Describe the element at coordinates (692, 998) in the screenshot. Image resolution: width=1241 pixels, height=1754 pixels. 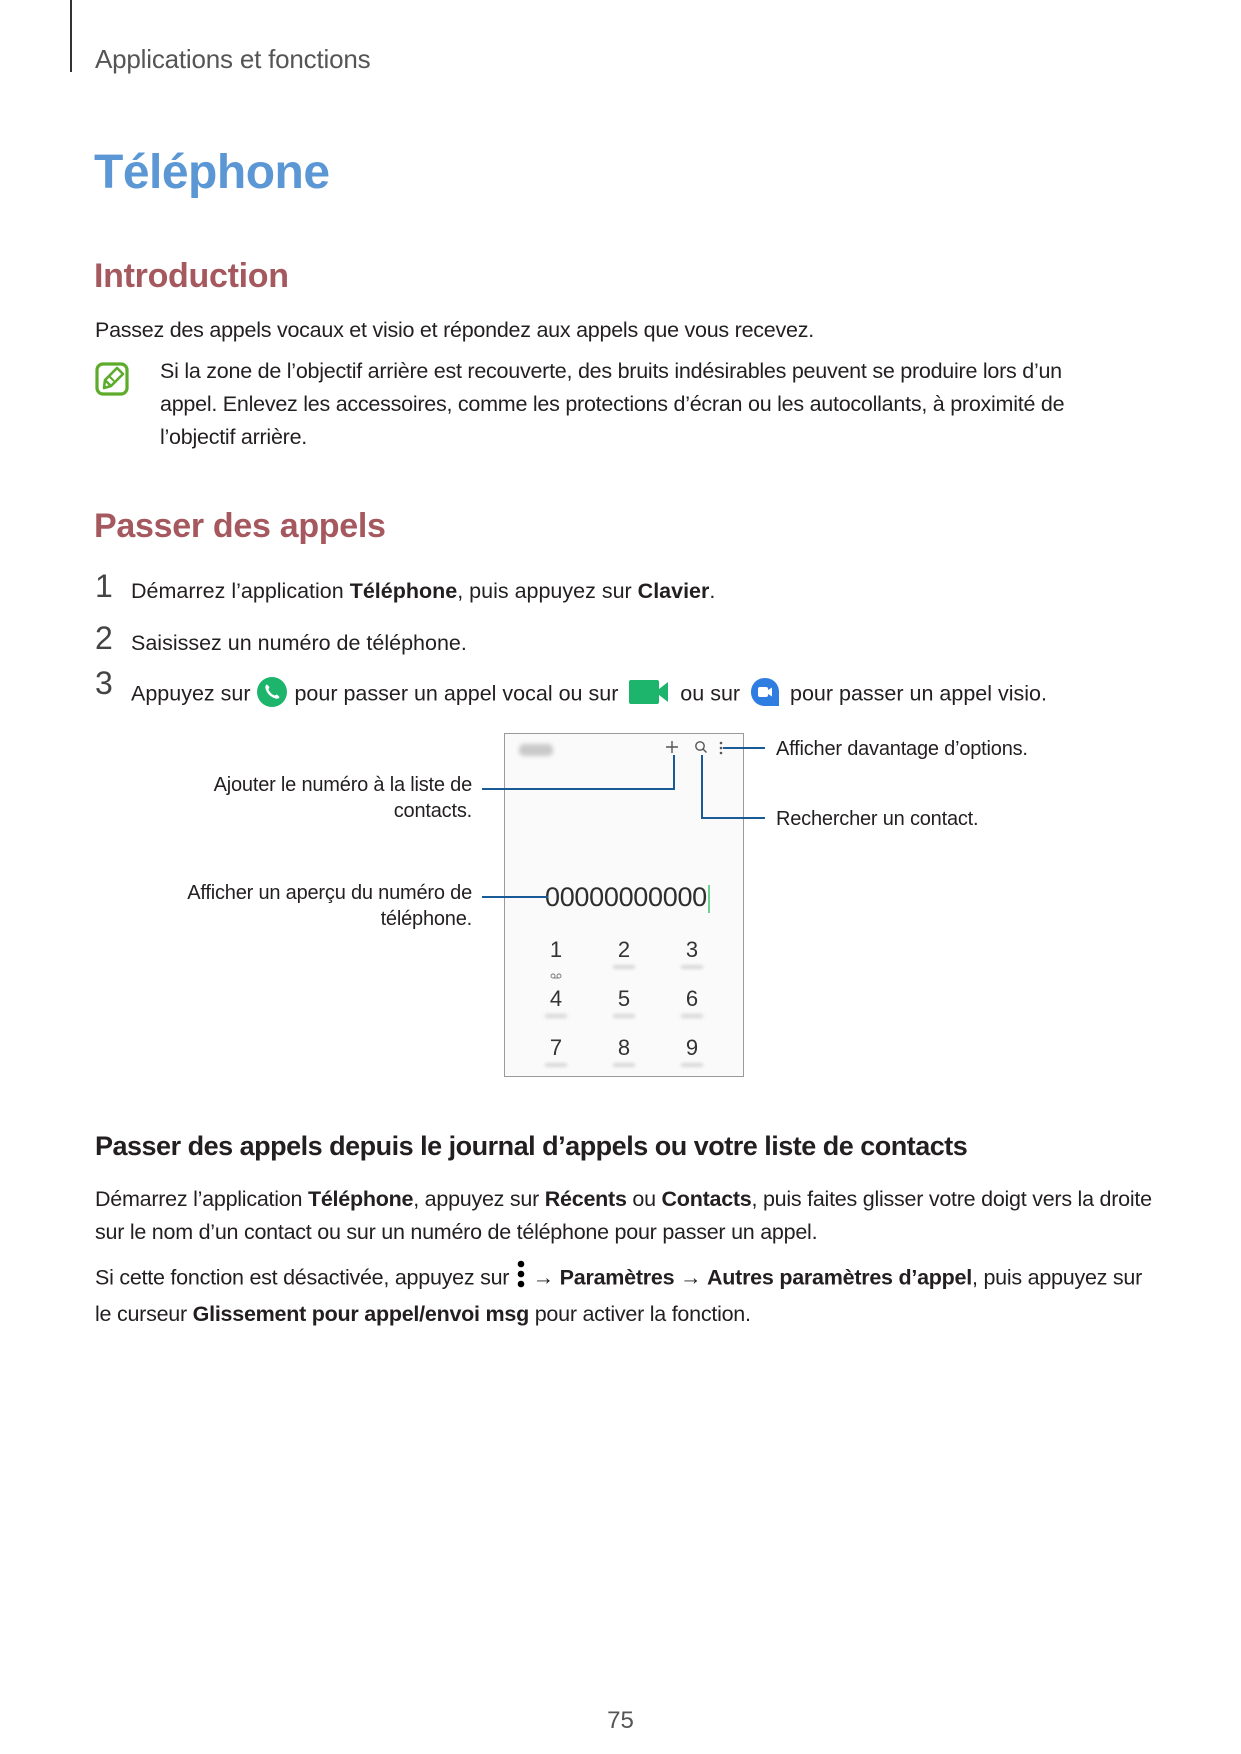
I see `key-6-digit: 6` at that location.